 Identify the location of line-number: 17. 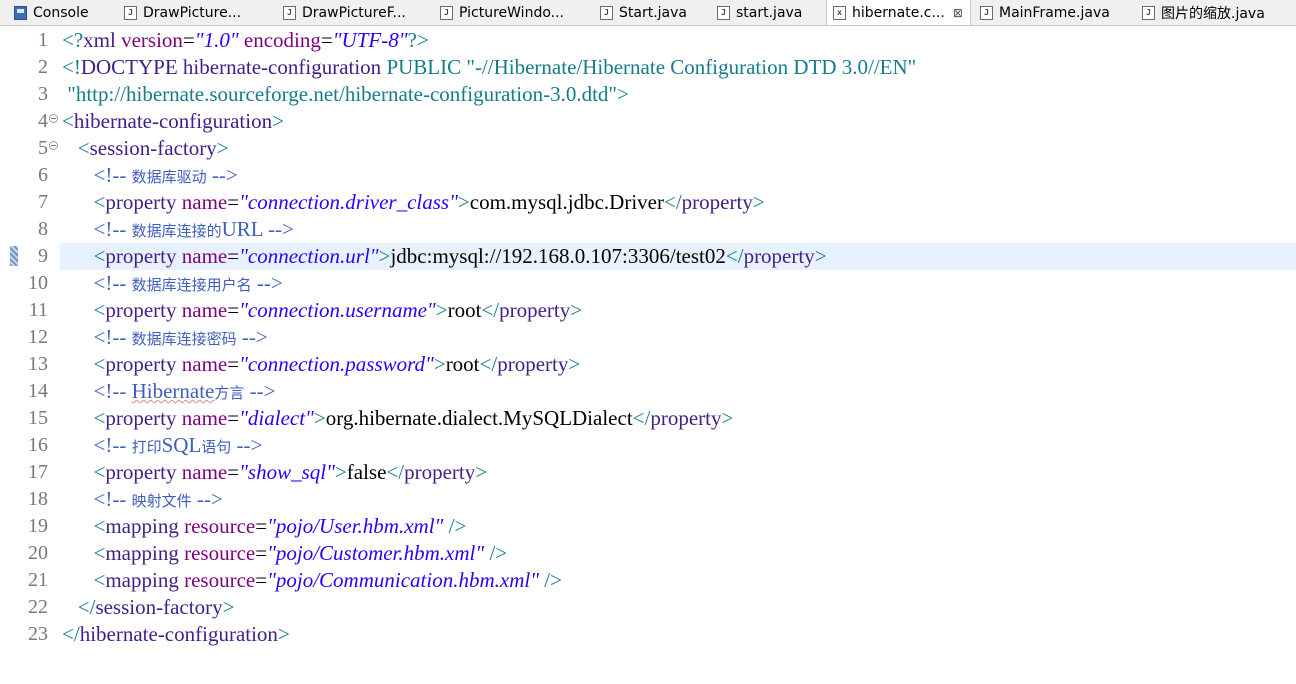
(38, 472).